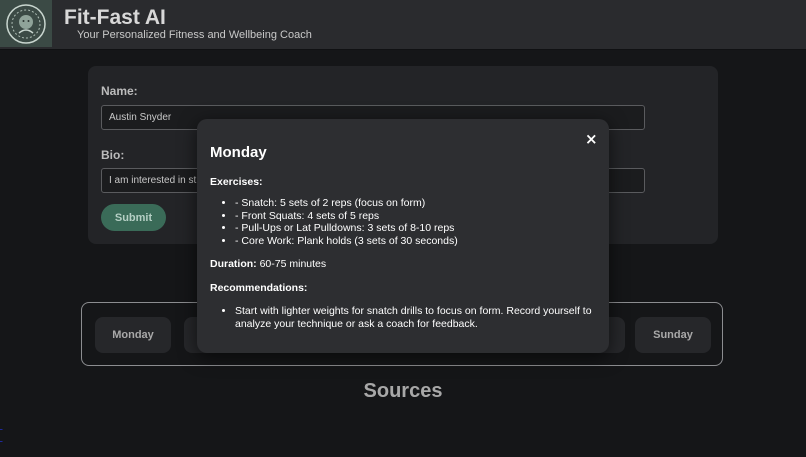 The height and width of the screenshot is (457, 806). I want to click on bio-label: Bio:, so click(113, 155).